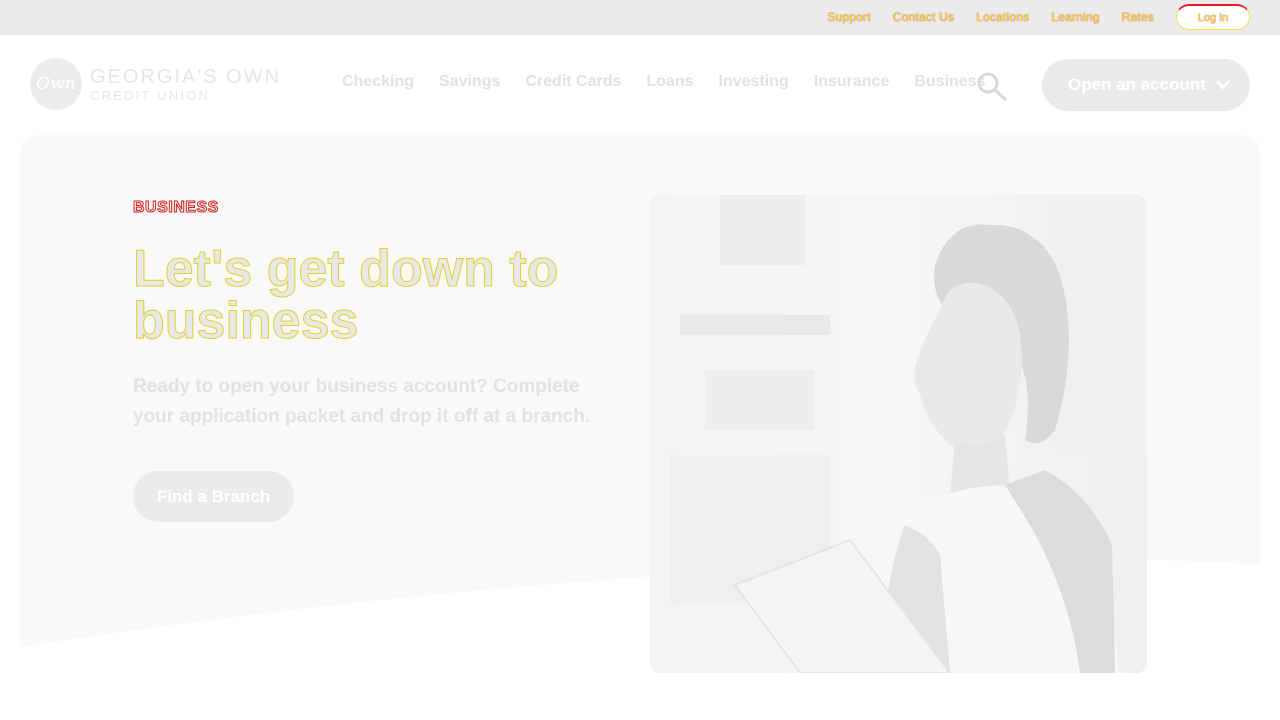 The height and width of the screenshot is (720, 1280). What do you see at coordinates (378, 82) in the screenshot?
I see `nav-item-checking: Checking` at bounding box center [378, 82].